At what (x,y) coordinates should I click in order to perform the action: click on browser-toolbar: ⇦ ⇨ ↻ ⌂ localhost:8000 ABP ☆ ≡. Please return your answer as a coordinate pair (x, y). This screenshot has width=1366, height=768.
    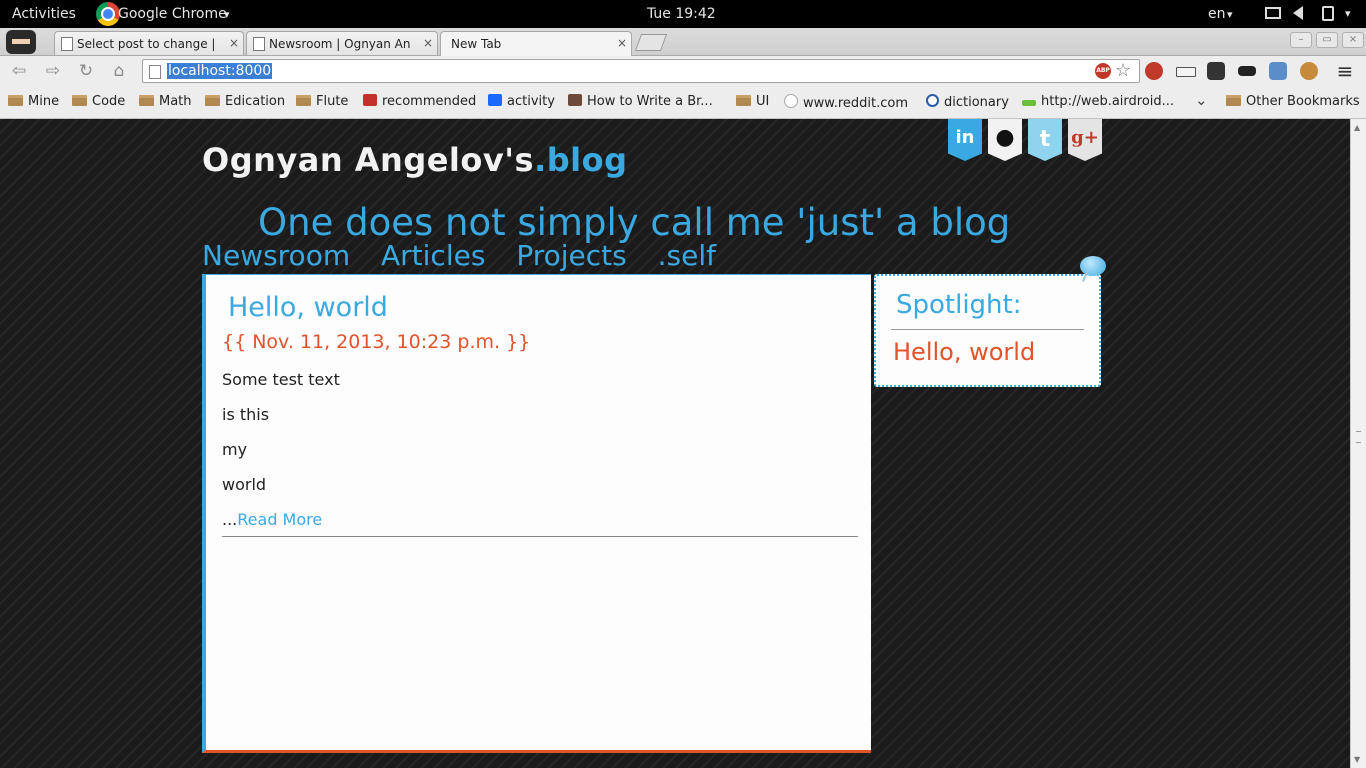
    Looking at the image, I should click on (683, 71).